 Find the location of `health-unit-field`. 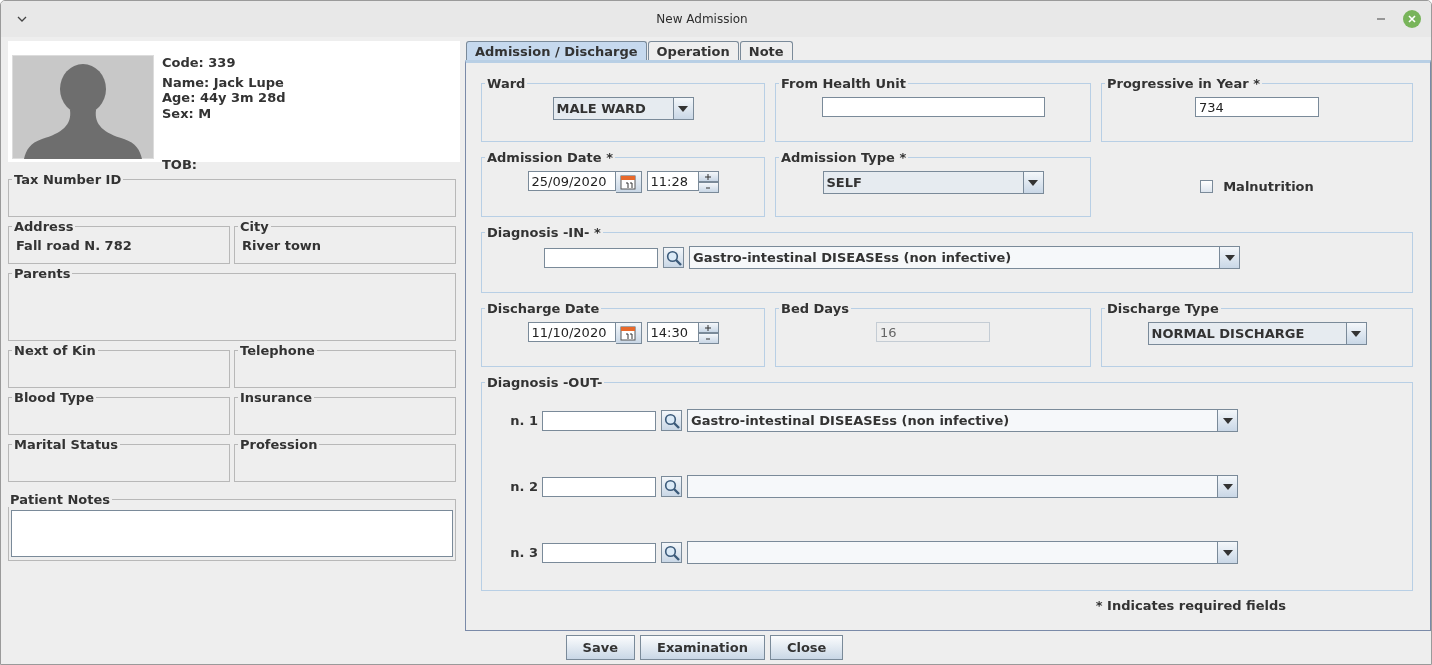

health-unit-field is located at coordinates (933, 107).